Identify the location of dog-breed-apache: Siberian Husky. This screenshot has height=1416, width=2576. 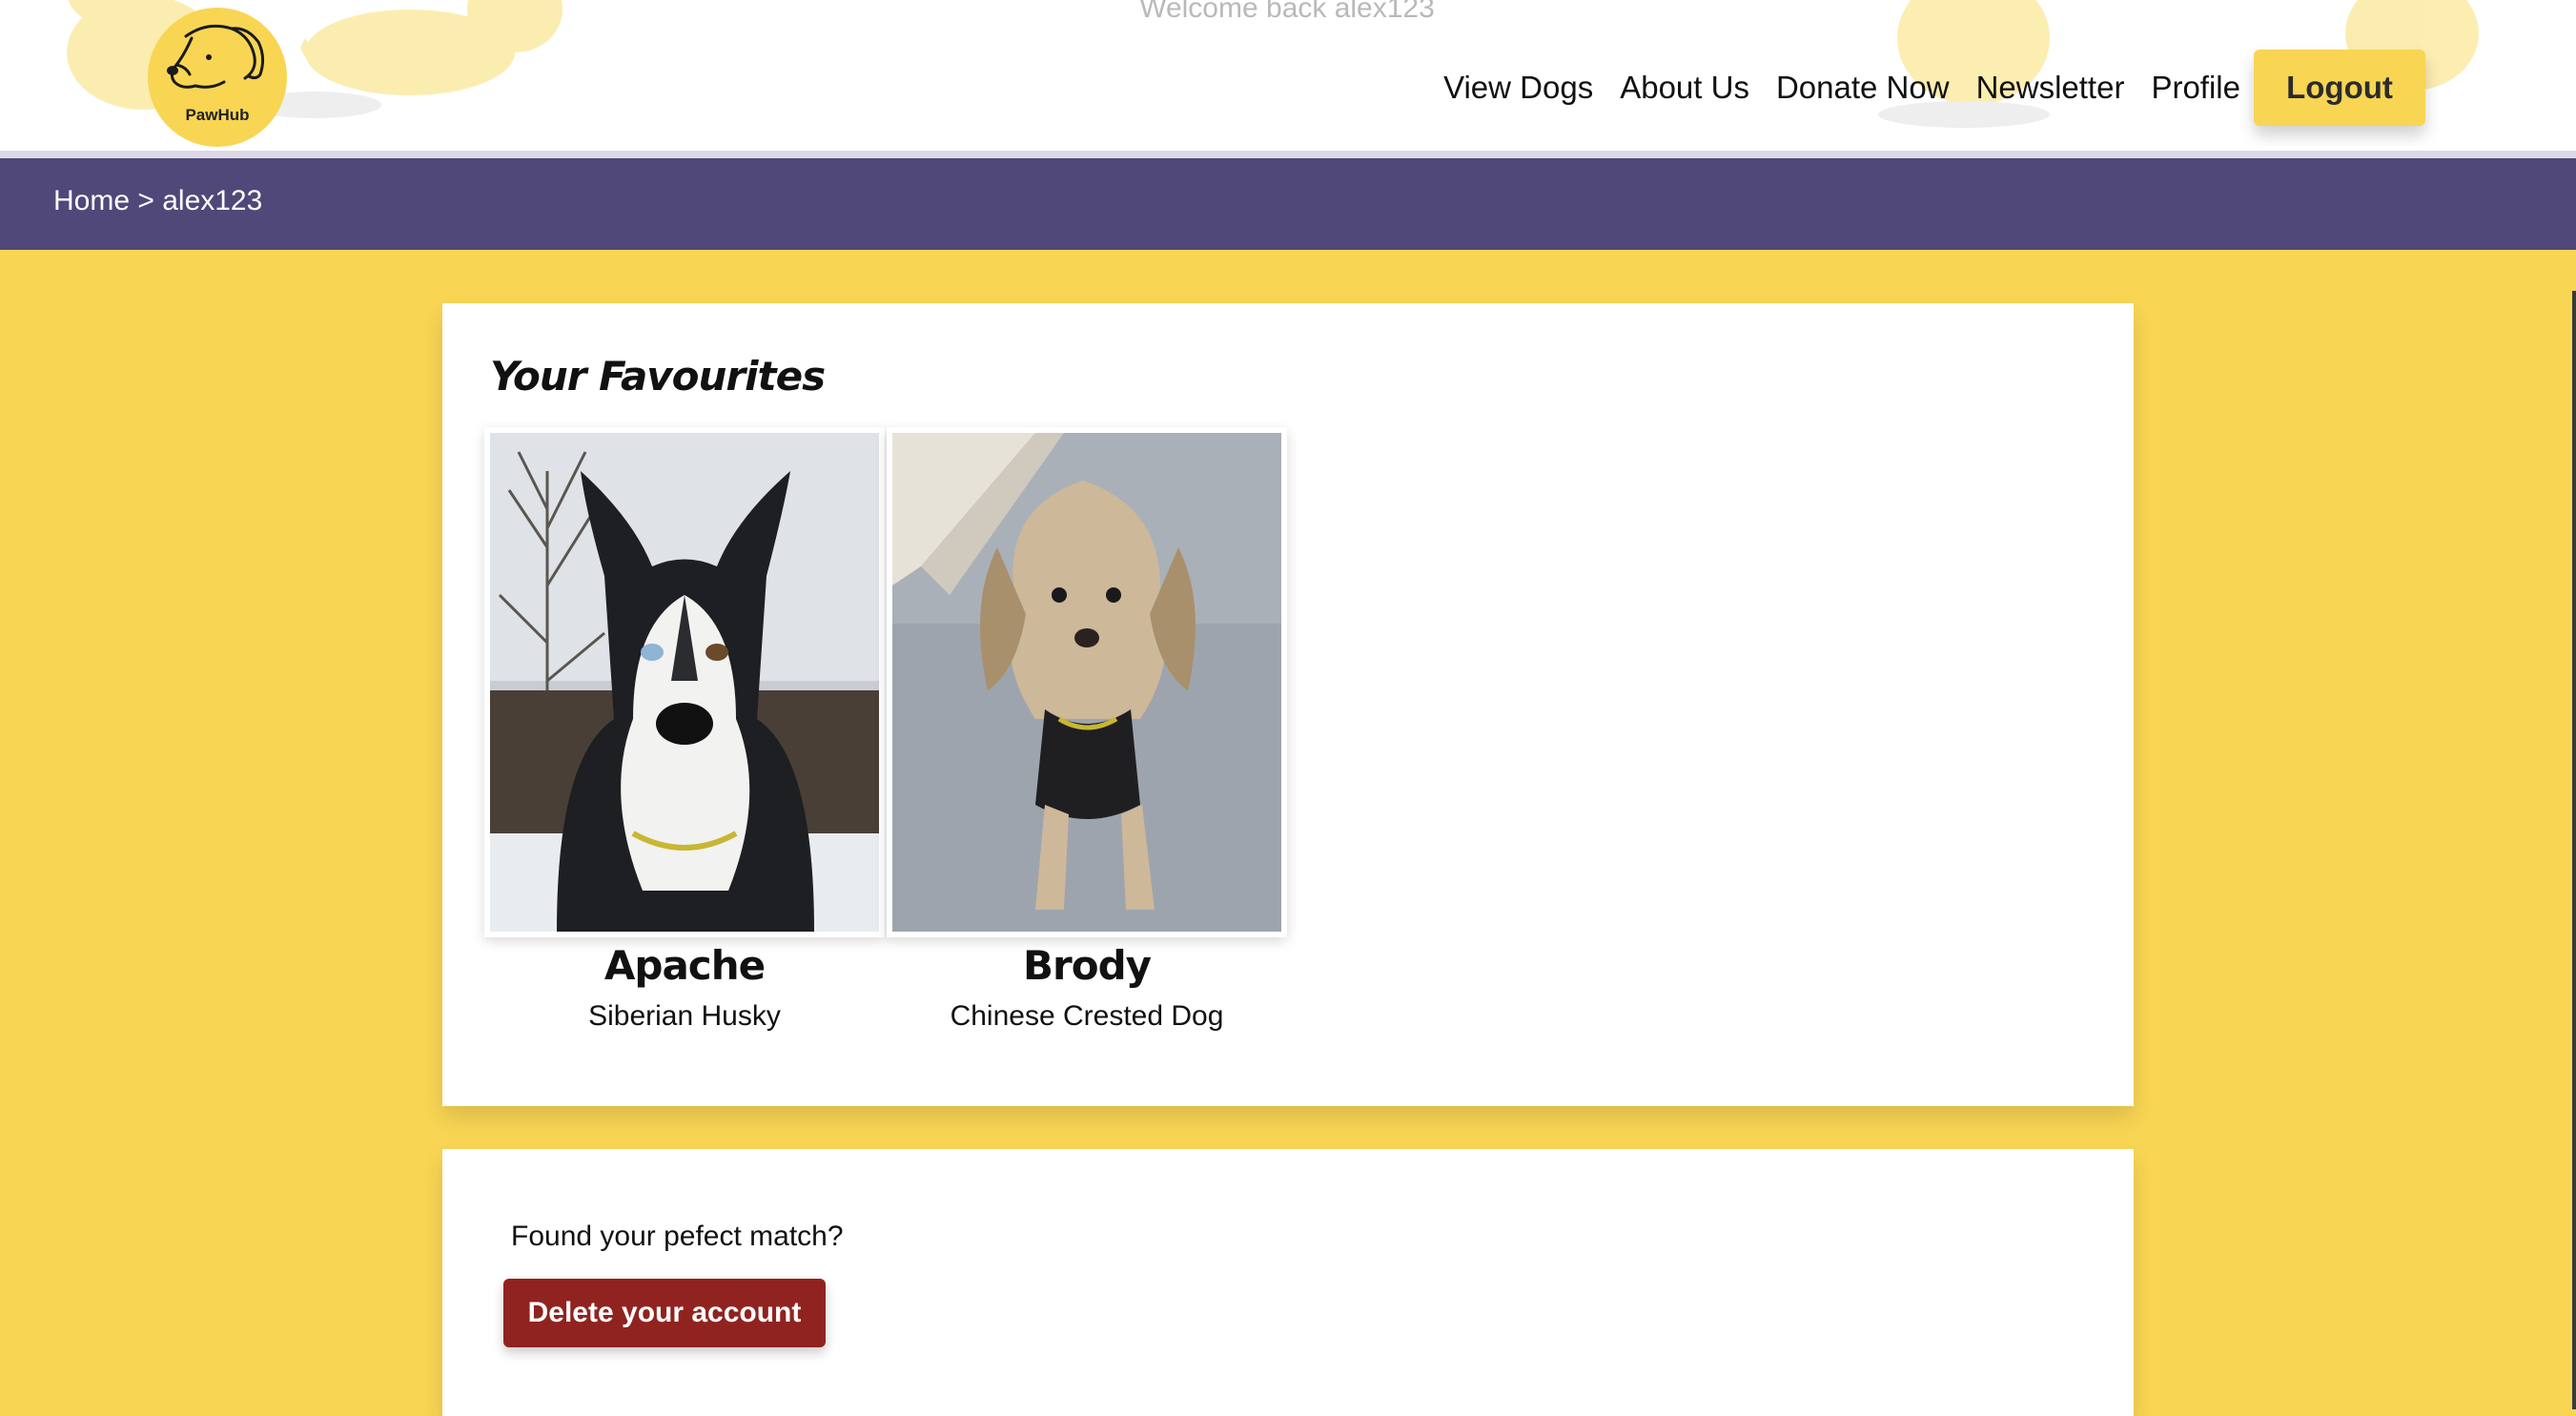
(684, 1016).